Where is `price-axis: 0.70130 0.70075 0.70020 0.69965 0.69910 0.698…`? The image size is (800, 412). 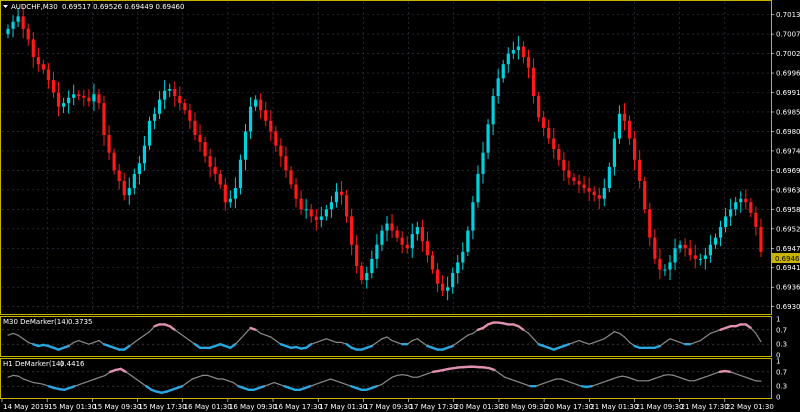
price-axis: 0.70130 0.70075 0.70020 0.69965 0.69910 0.698… is located at coordinates (785, 161).